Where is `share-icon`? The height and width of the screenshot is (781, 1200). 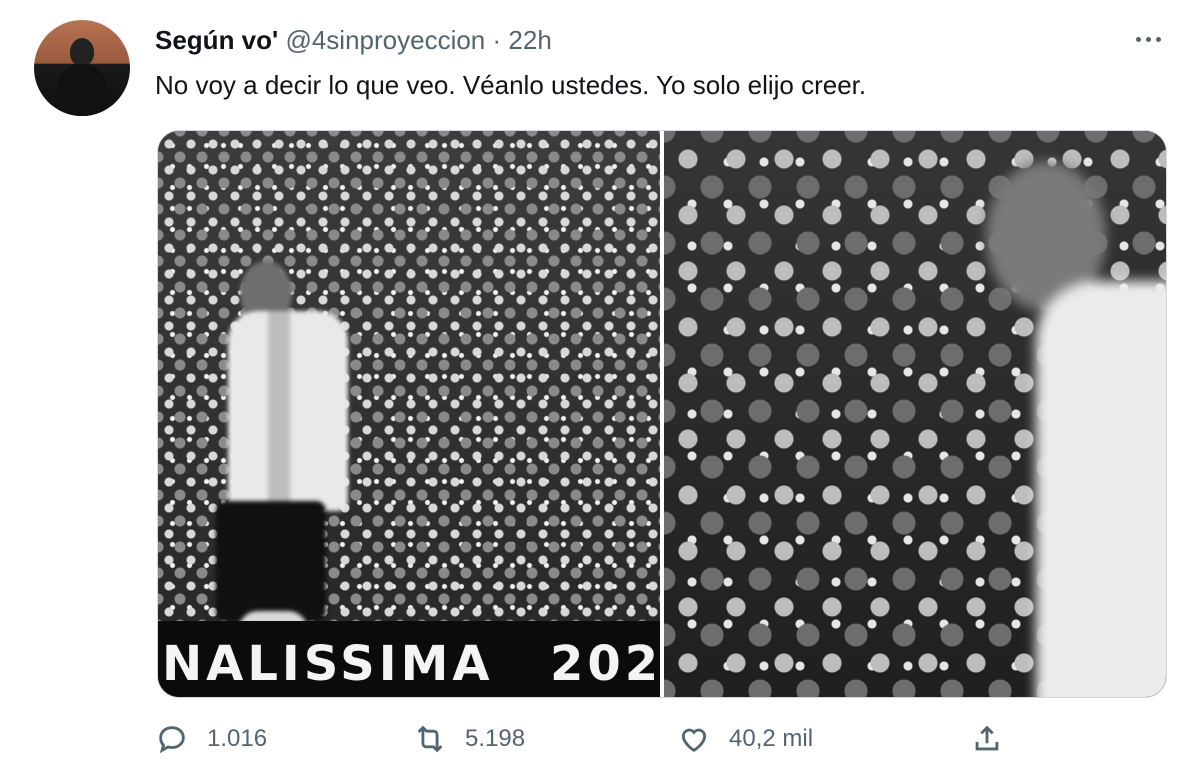 share-icon is located at coordinates (987, 738).